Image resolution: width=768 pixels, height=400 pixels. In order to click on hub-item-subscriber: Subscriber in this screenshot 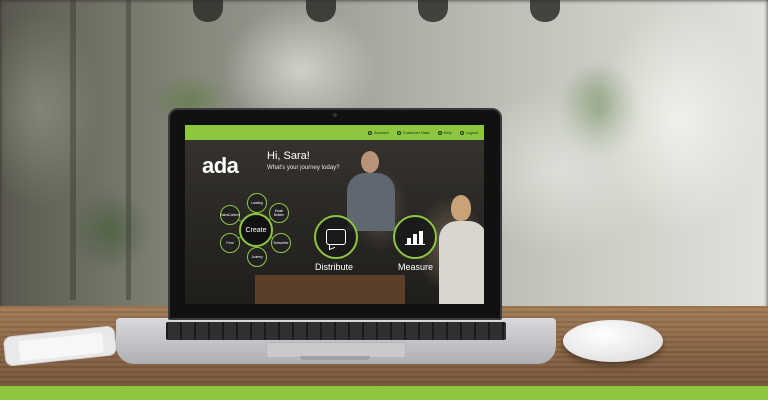, I will do `click(281, 243)`.